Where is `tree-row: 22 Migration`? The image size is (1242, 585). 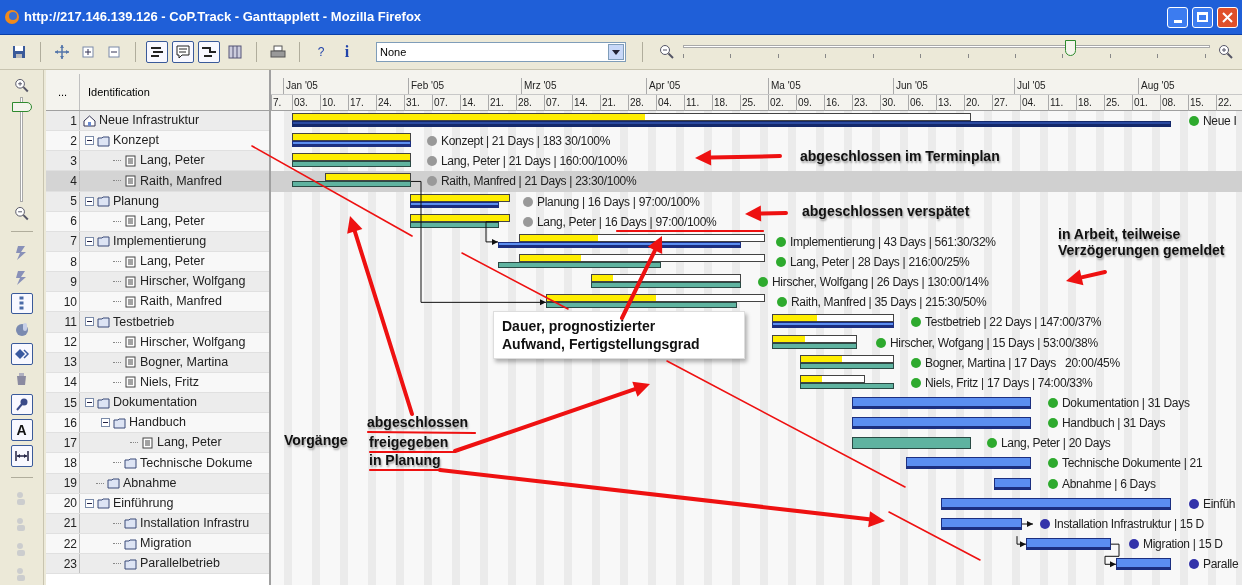
tree-row: 22 Migration is located at coordinates (157, 544).